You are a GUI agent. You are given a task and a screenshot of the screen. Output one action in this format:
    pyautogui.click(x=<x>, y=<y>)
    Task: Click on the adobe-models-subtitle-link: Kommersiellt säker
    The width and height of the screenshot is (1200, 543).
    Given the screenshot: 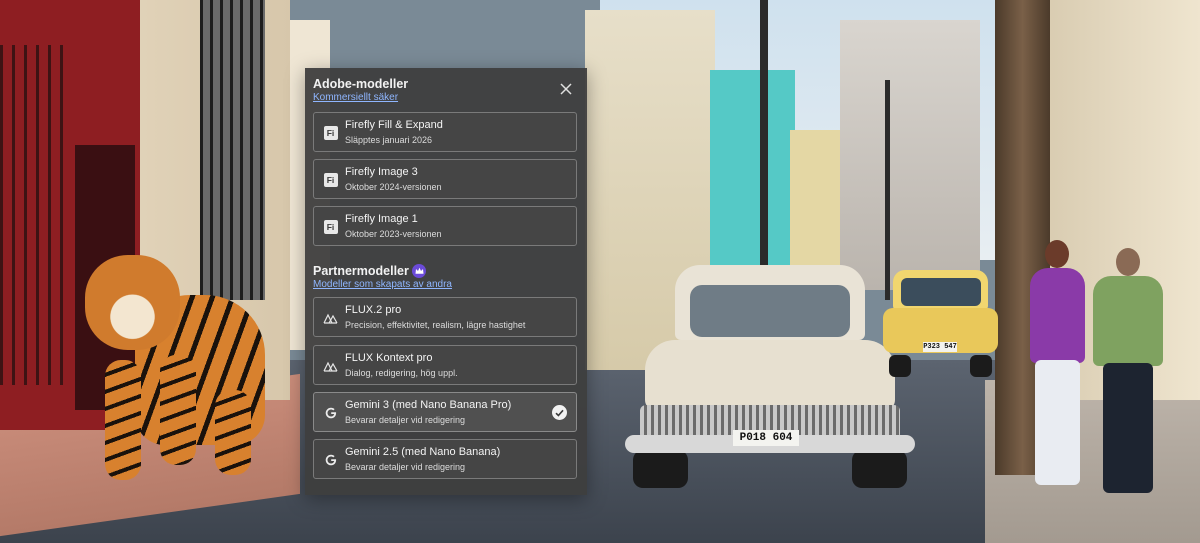 What is the action you would take?
    pyautogui.click(x=355, y=97)
    